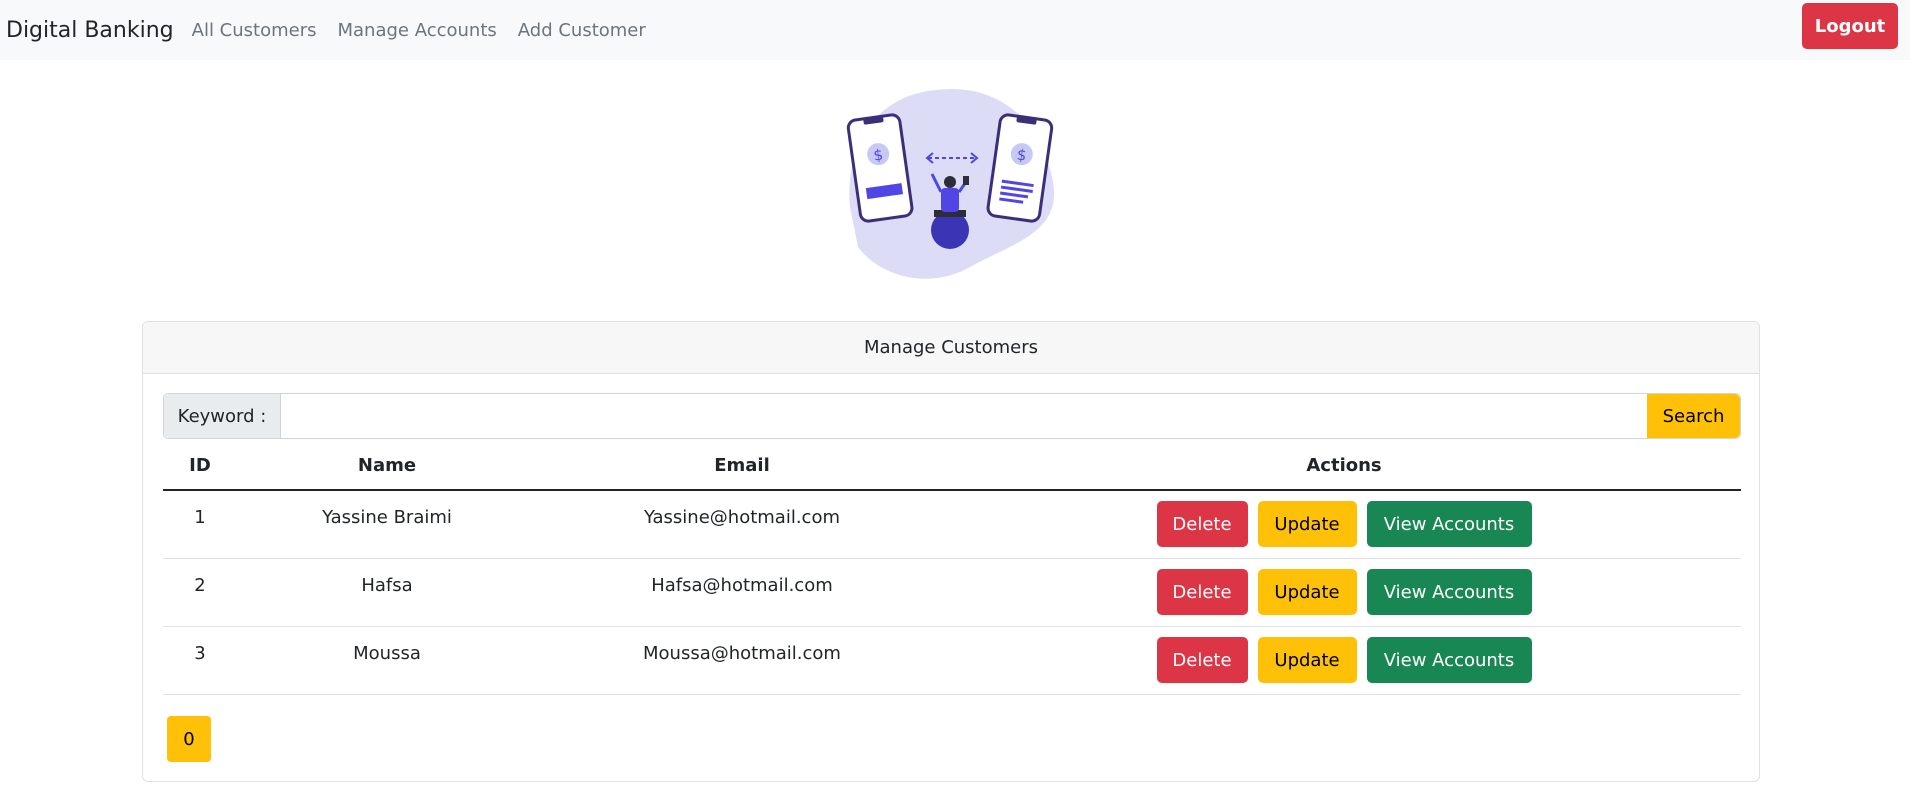 The height and width of the screenshot is (797, 1910). Describe the element at coordinates (742, 466) in the screenshot. I see `header-email: Email` at that location.